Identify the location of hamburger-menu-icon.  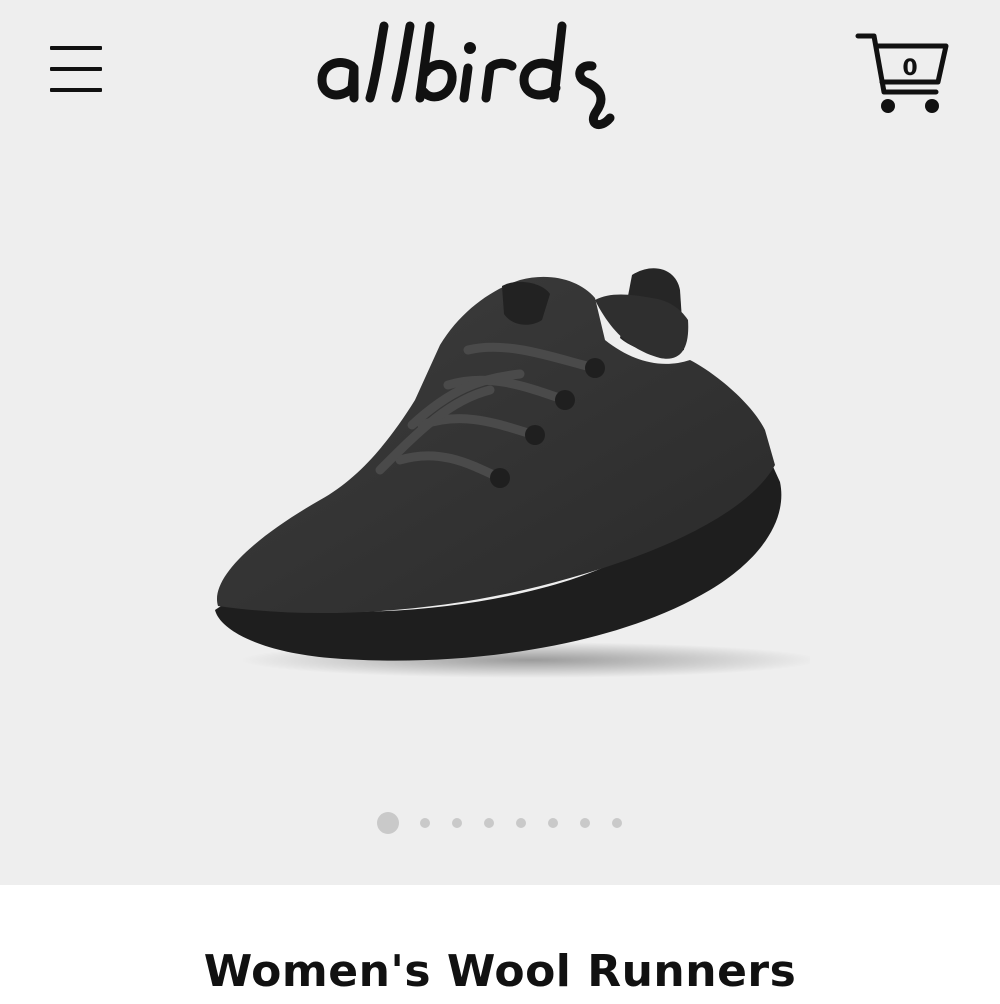
(76, 48).